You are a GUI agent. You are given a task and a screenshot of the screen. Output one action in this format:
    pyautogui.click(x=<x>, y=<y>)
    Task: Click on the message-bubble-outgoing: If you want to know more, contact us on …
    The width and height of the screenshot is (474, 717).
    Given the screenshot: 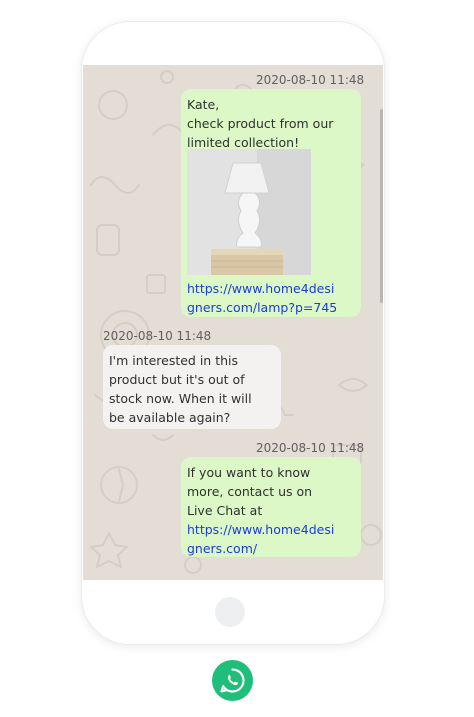 What is the action you would take?
    pyautogui.click(x=271, y=507)
    